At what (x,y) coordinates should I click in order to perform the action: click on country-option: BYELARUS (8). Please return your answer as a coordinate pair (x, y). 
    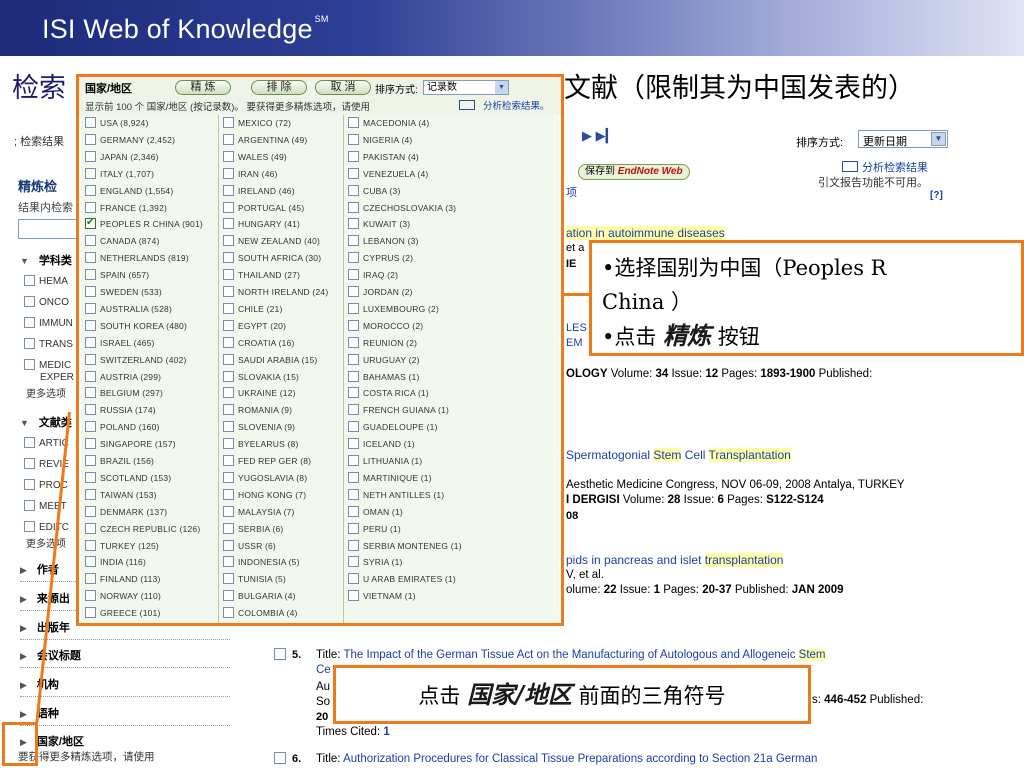
    Looking at the image, I should click on (261, 446).